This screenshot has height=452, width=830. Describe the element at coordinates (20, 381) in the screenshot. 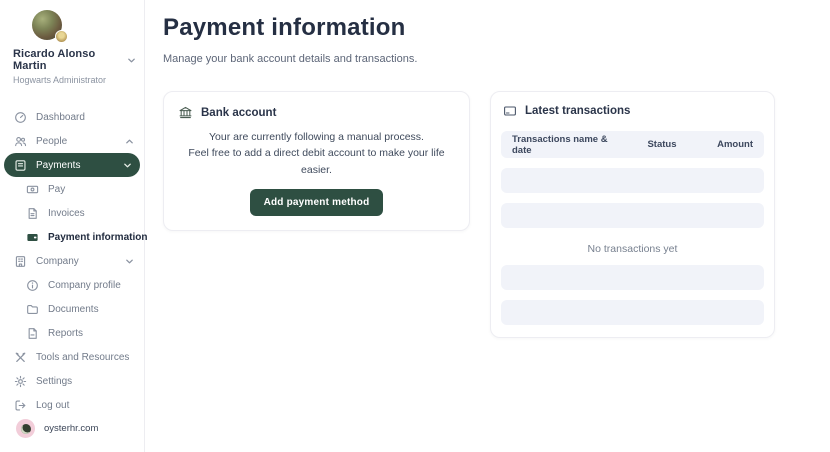

I see `gear-icon` at that location.